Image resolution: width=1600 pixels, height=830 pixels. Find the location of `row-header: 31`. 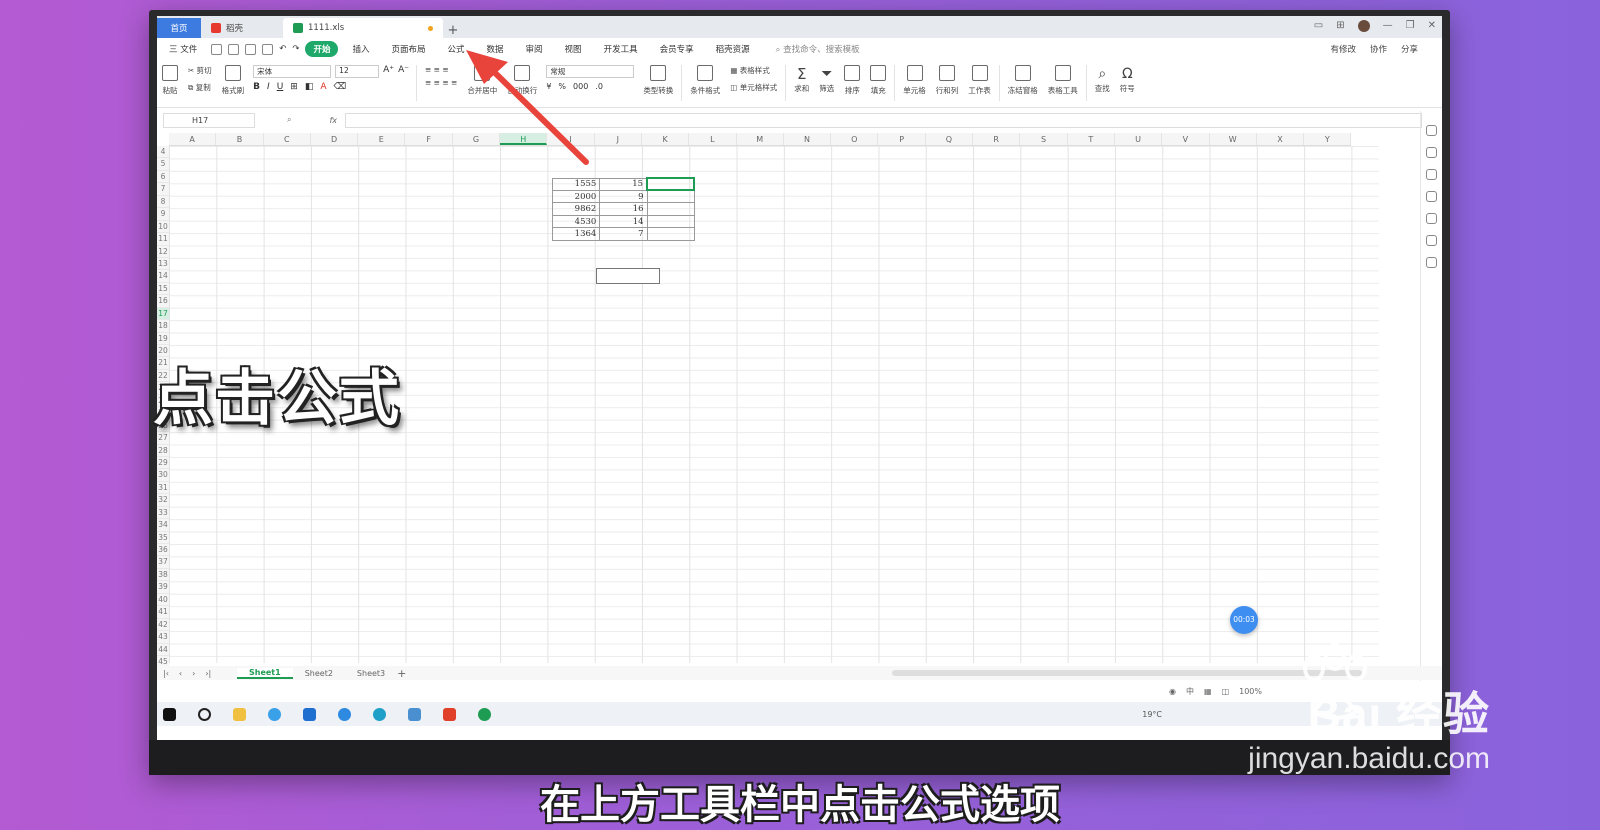

row-header: 31 is located at coordinates (163, 488).